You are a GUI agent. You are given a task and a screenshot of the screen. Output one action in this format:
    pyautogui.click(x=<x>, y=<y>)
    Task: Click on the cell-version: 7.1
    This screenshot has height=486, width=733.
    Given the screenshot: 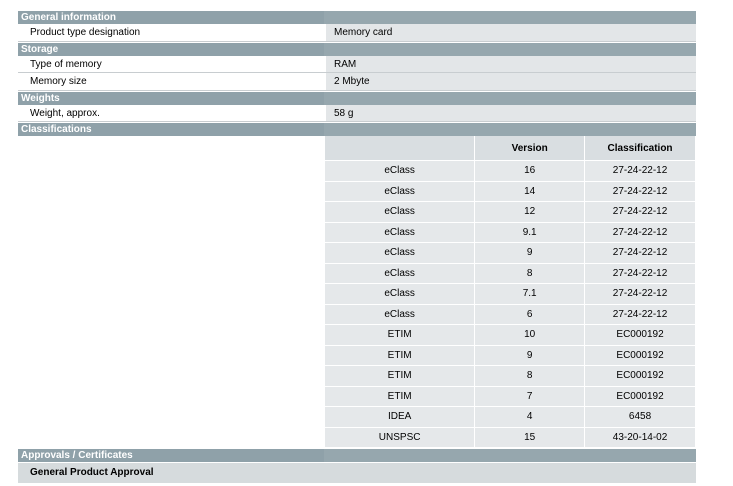 What is the action you would take?
    pyautogui.click(x=530, y=294)
    